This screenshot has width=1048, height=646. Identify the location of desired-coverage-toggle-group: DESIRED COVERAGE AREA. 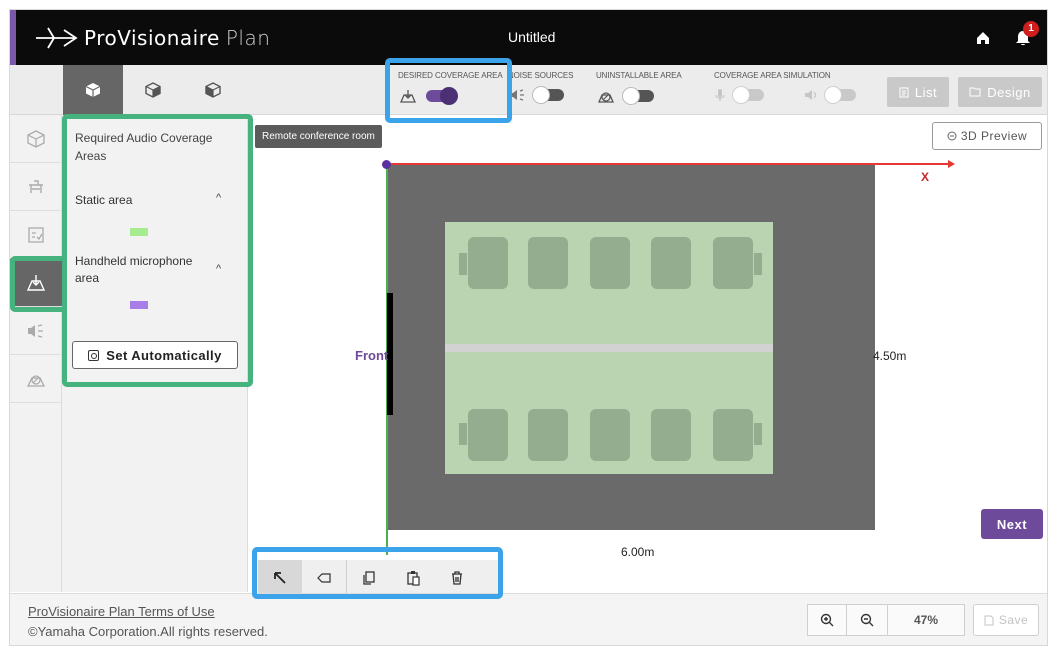
(450, 88).